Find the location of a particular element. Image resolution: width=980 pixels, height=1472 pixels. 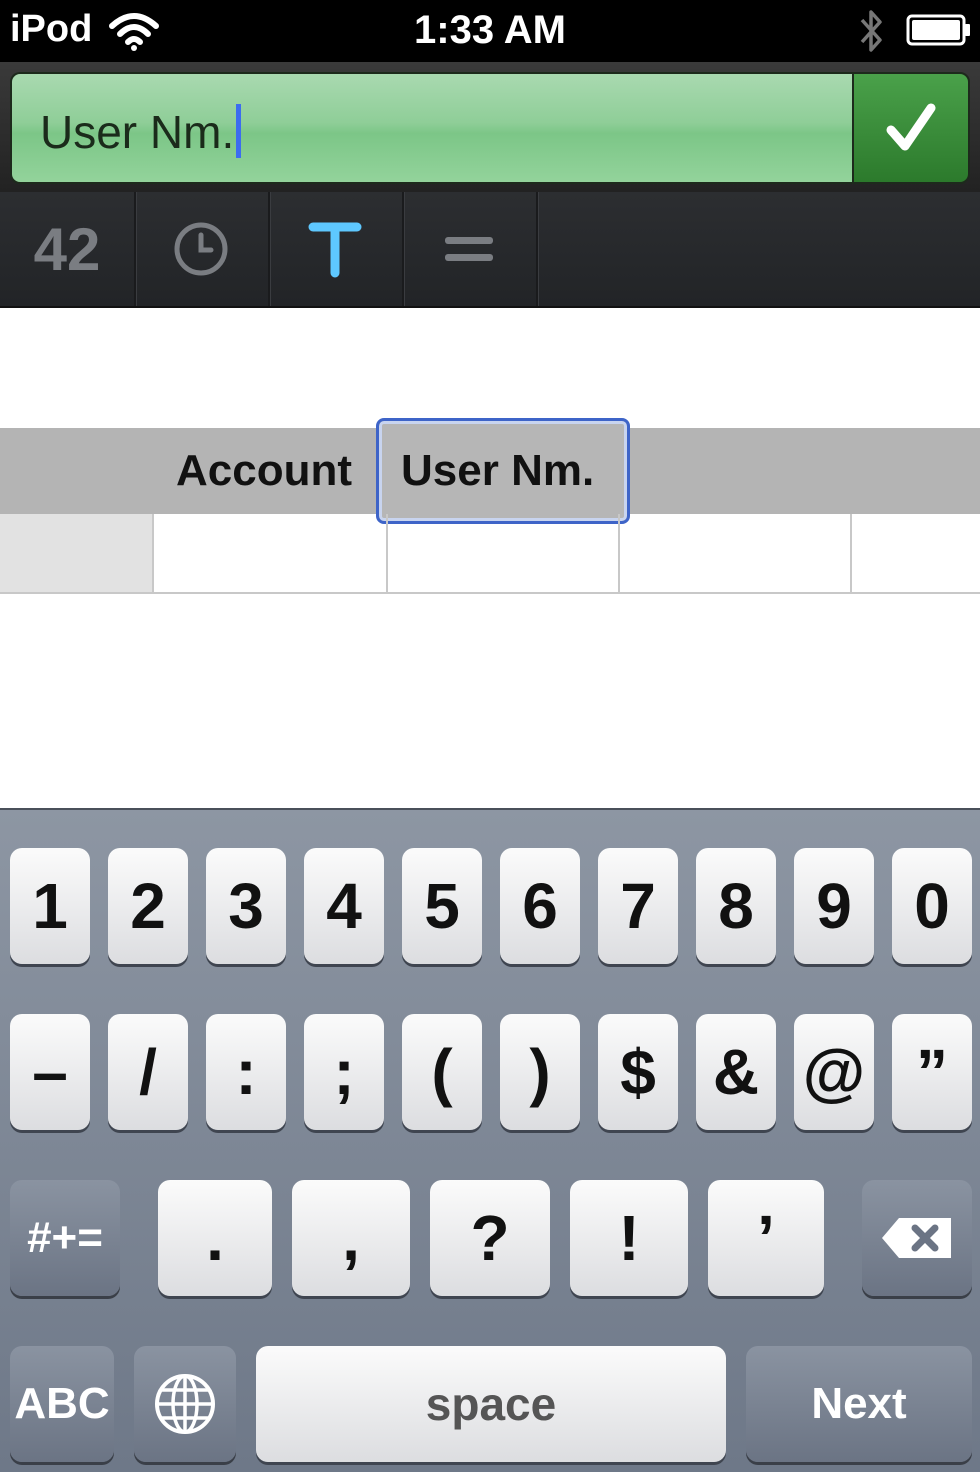

key-7: 7 is located at coordinates (638, 906).